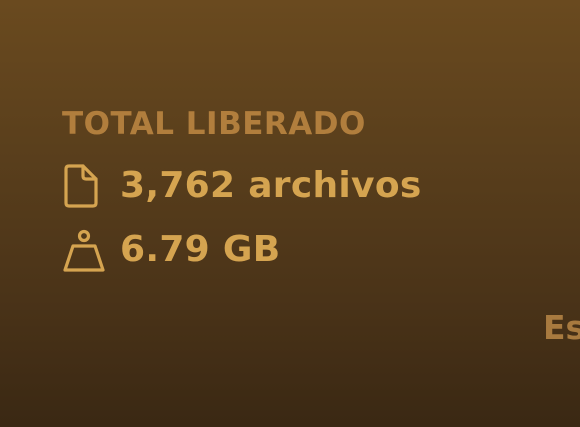 The height and width of the screenshot is (427, 580). Describe the element at coordinates (561, 327) in the screenshot. I see `partial-label: Es` at that location.